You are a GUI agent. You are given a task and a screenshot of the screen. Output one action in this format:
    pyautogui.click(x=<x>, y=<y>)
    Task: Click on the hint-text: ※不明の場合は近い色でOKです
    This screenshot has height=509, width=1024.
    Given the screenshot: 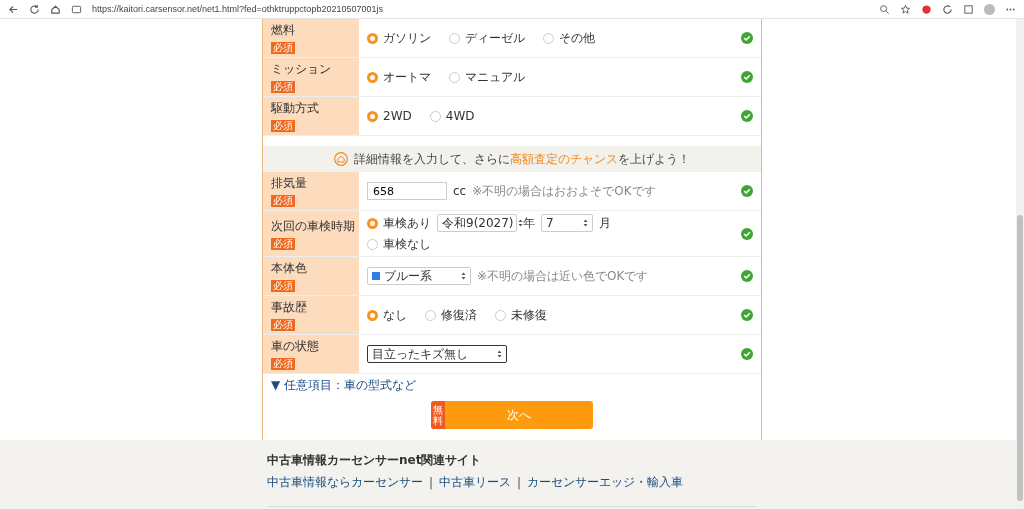 What is the action you would take?
    pyautogui.click(x=563, y=276)
    